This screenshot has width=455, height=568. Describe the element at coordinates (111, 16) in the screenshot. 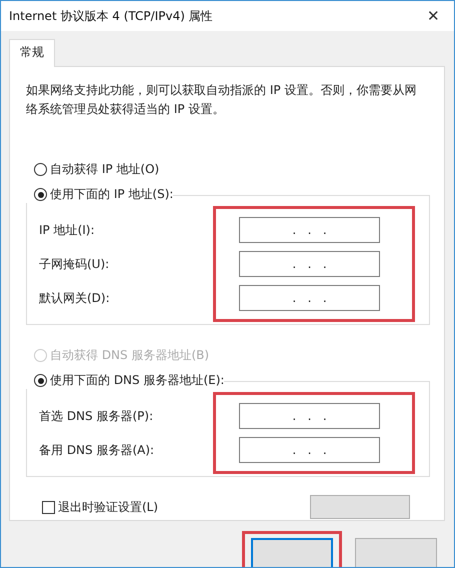

I see `window-title: Internet 协议版本 4 (TCP/IPv4) 属性` at that location.